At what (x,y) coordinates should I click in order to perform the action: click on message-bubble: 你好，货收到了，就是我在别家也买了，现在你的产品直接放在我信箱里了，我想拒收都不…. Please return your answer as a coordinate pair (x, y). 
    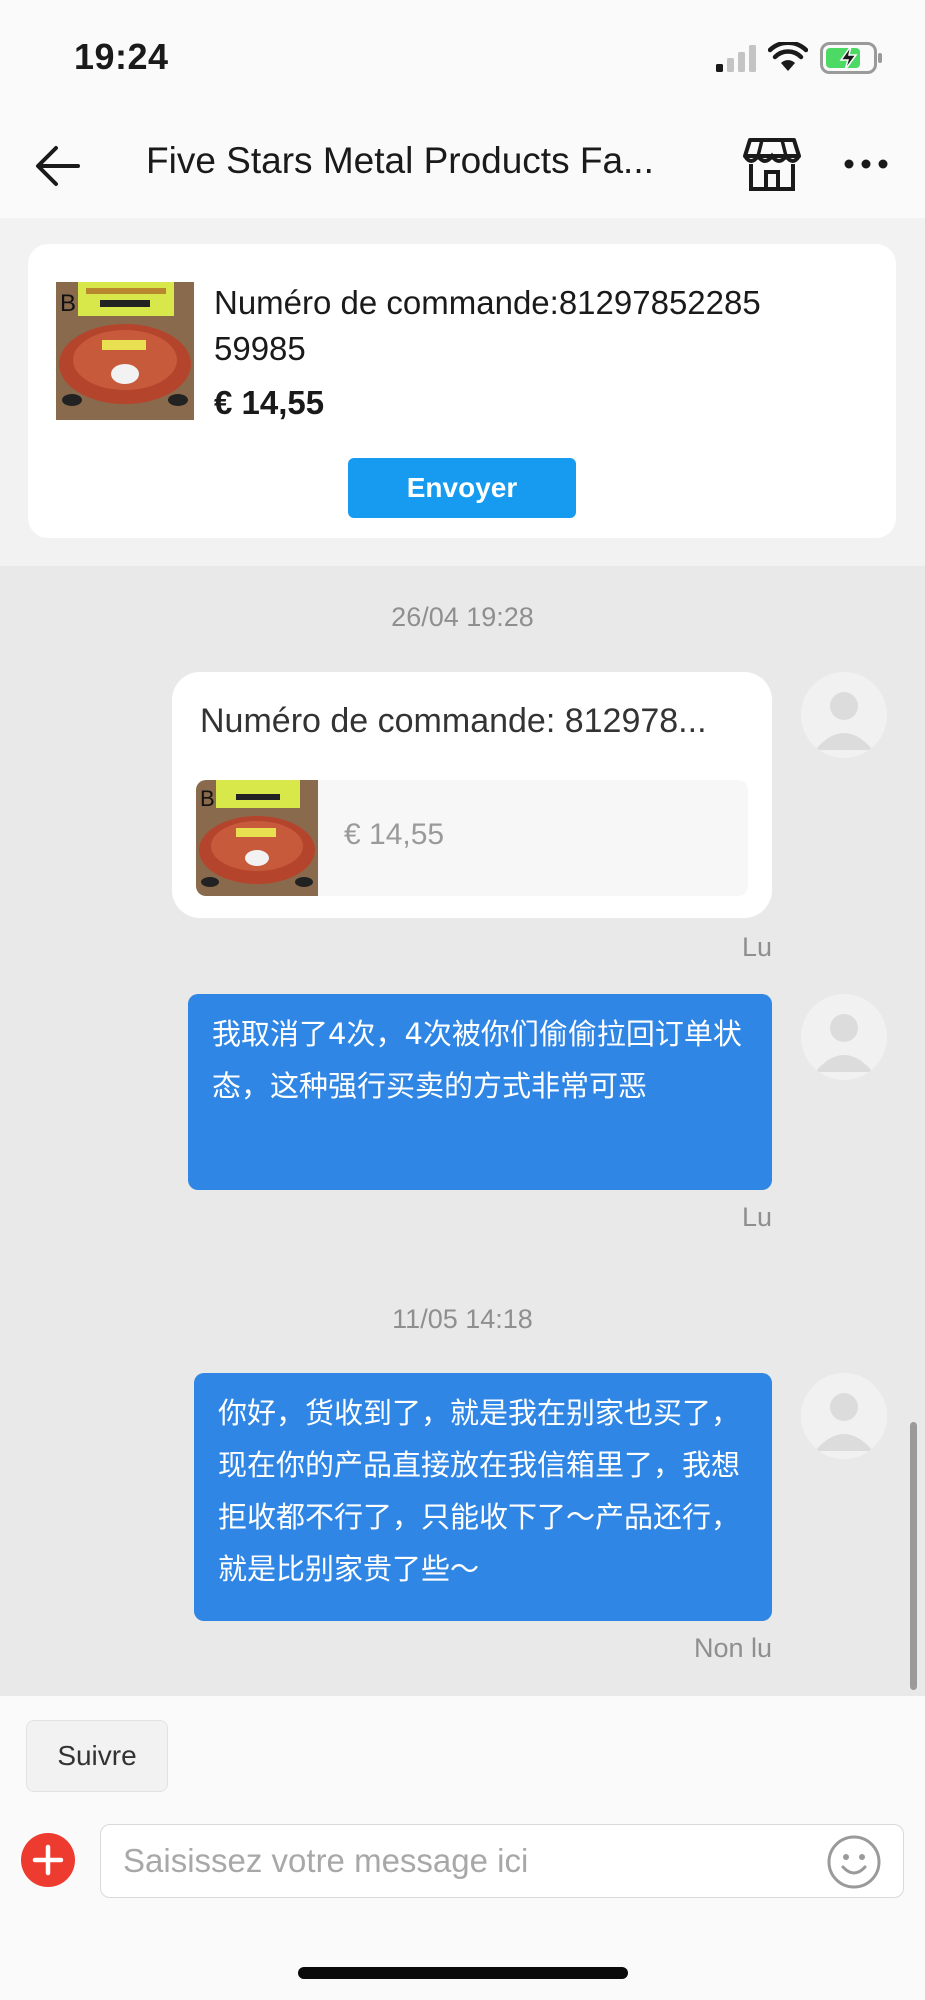
    Looking at the image, I should click on (483, 1497).